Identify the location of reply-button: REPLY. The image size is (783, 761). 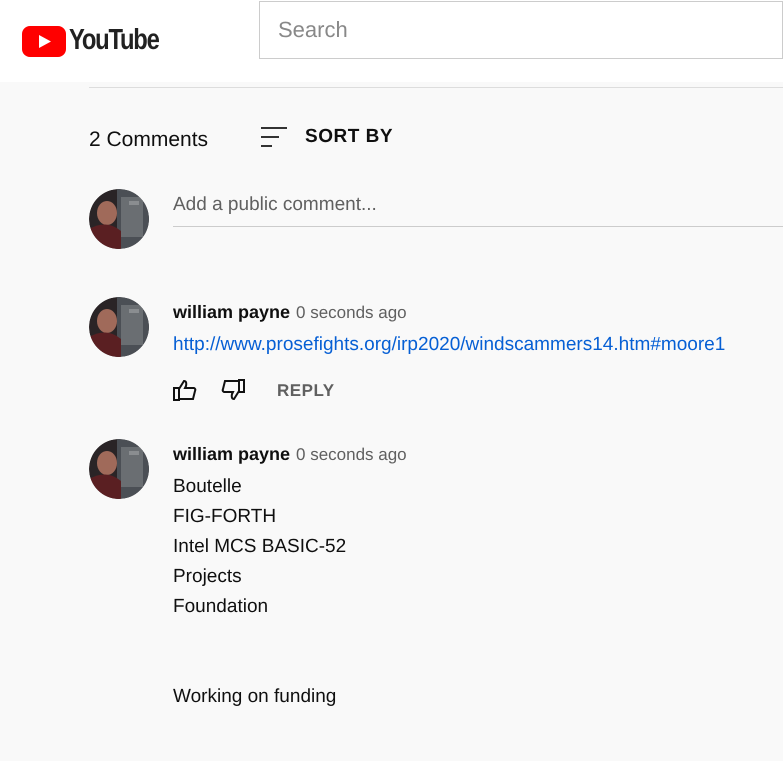
(306, 390).